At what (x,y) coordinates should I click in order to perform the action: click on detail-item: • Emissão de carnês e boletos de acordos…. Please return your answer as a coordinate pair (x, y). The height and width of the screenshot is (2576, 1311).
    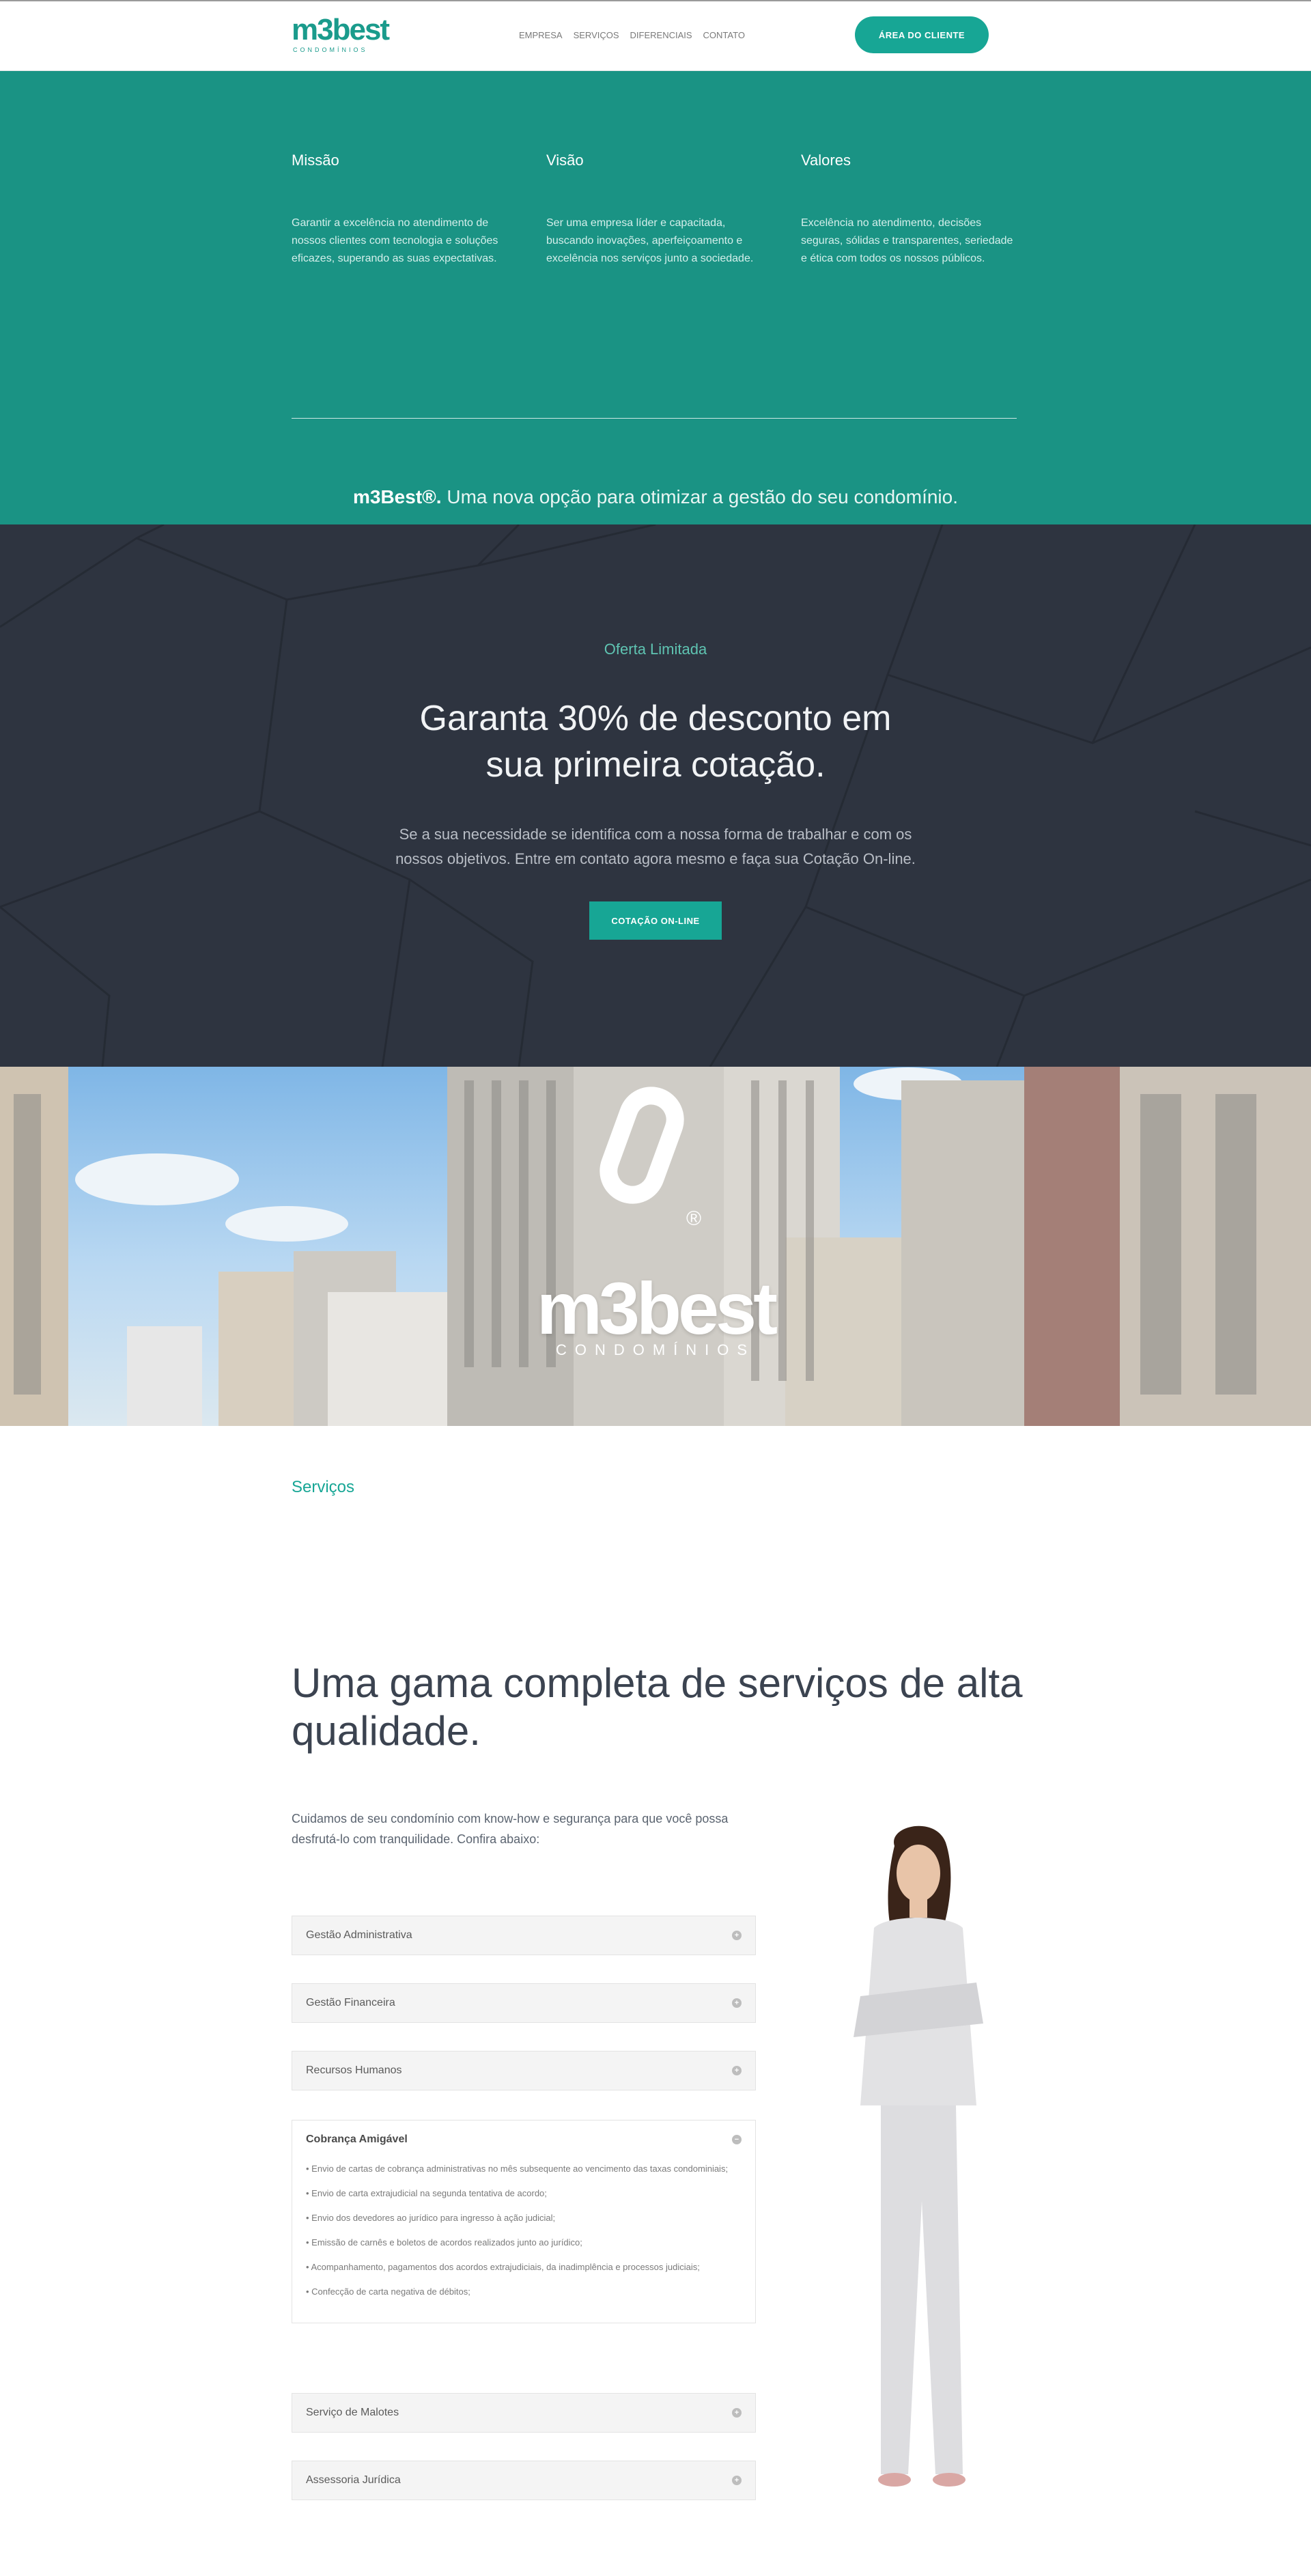
    Looking at the image, I should click on (444, 2242).